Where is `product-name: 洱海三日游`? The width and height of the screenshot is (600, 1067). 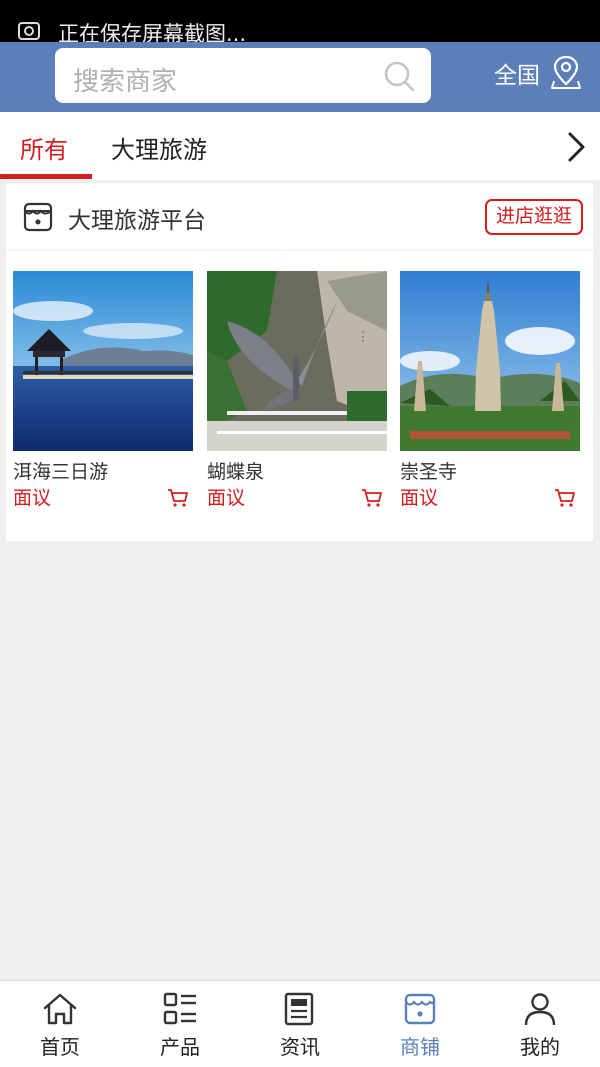
product-name: 洱海三日游 is located at coordinates (61, 472).